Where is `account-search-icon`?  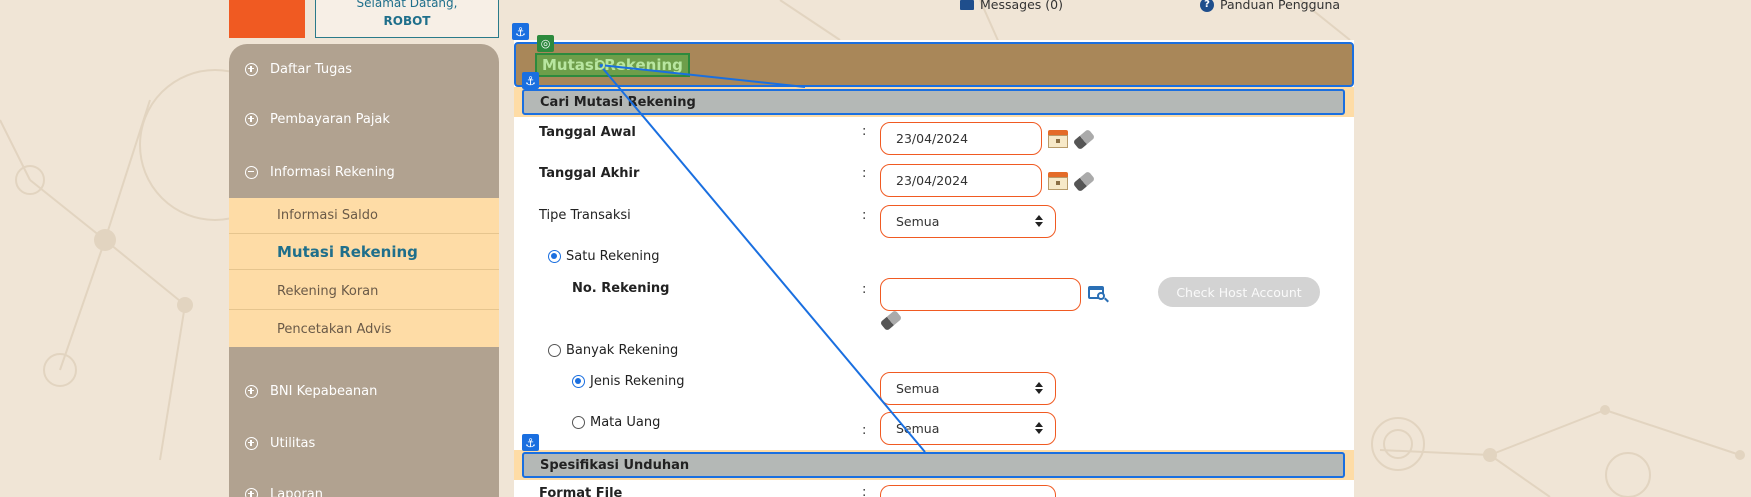
account-search-icon is located at coordinates (1098, 294).